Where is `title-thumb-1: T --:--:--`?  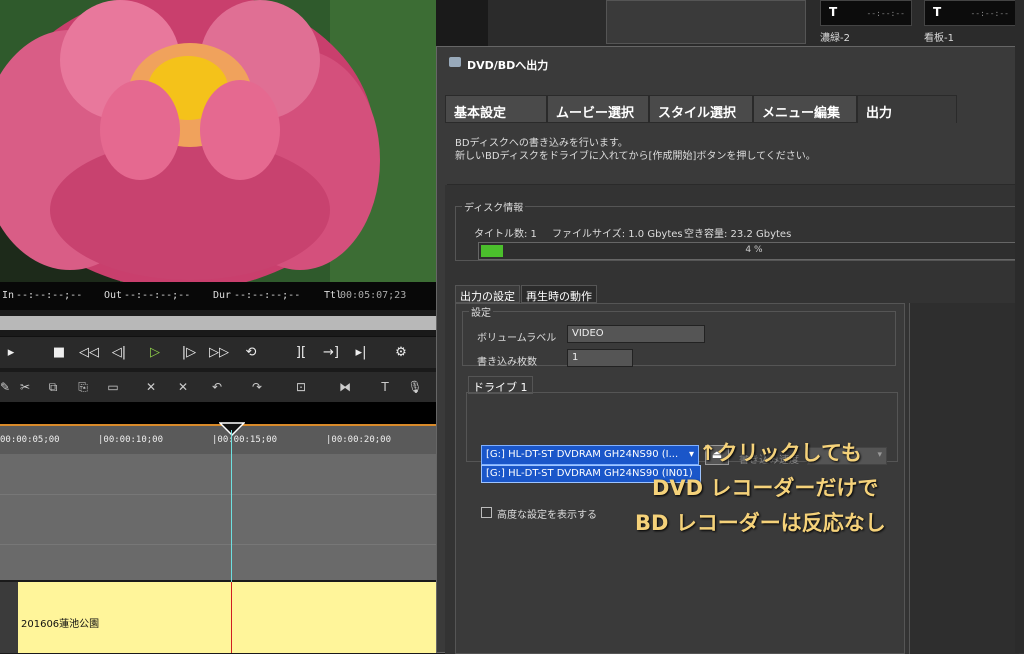
title-thumb-1: T --:--:-- is located at coordinates (866, 13).